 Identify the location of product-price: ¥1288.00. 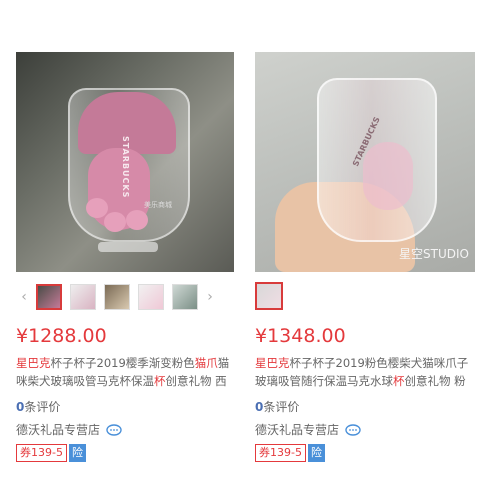
(61, 336).